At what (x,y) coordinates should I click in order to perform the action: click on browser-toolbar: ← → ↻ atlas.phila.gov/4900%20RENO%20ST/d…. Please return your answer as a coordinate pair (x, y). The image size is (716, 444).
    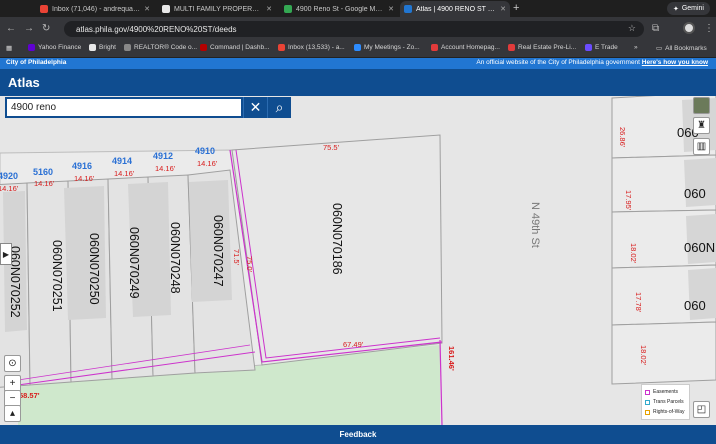
    Looking at the image, I should click on (358, 29).